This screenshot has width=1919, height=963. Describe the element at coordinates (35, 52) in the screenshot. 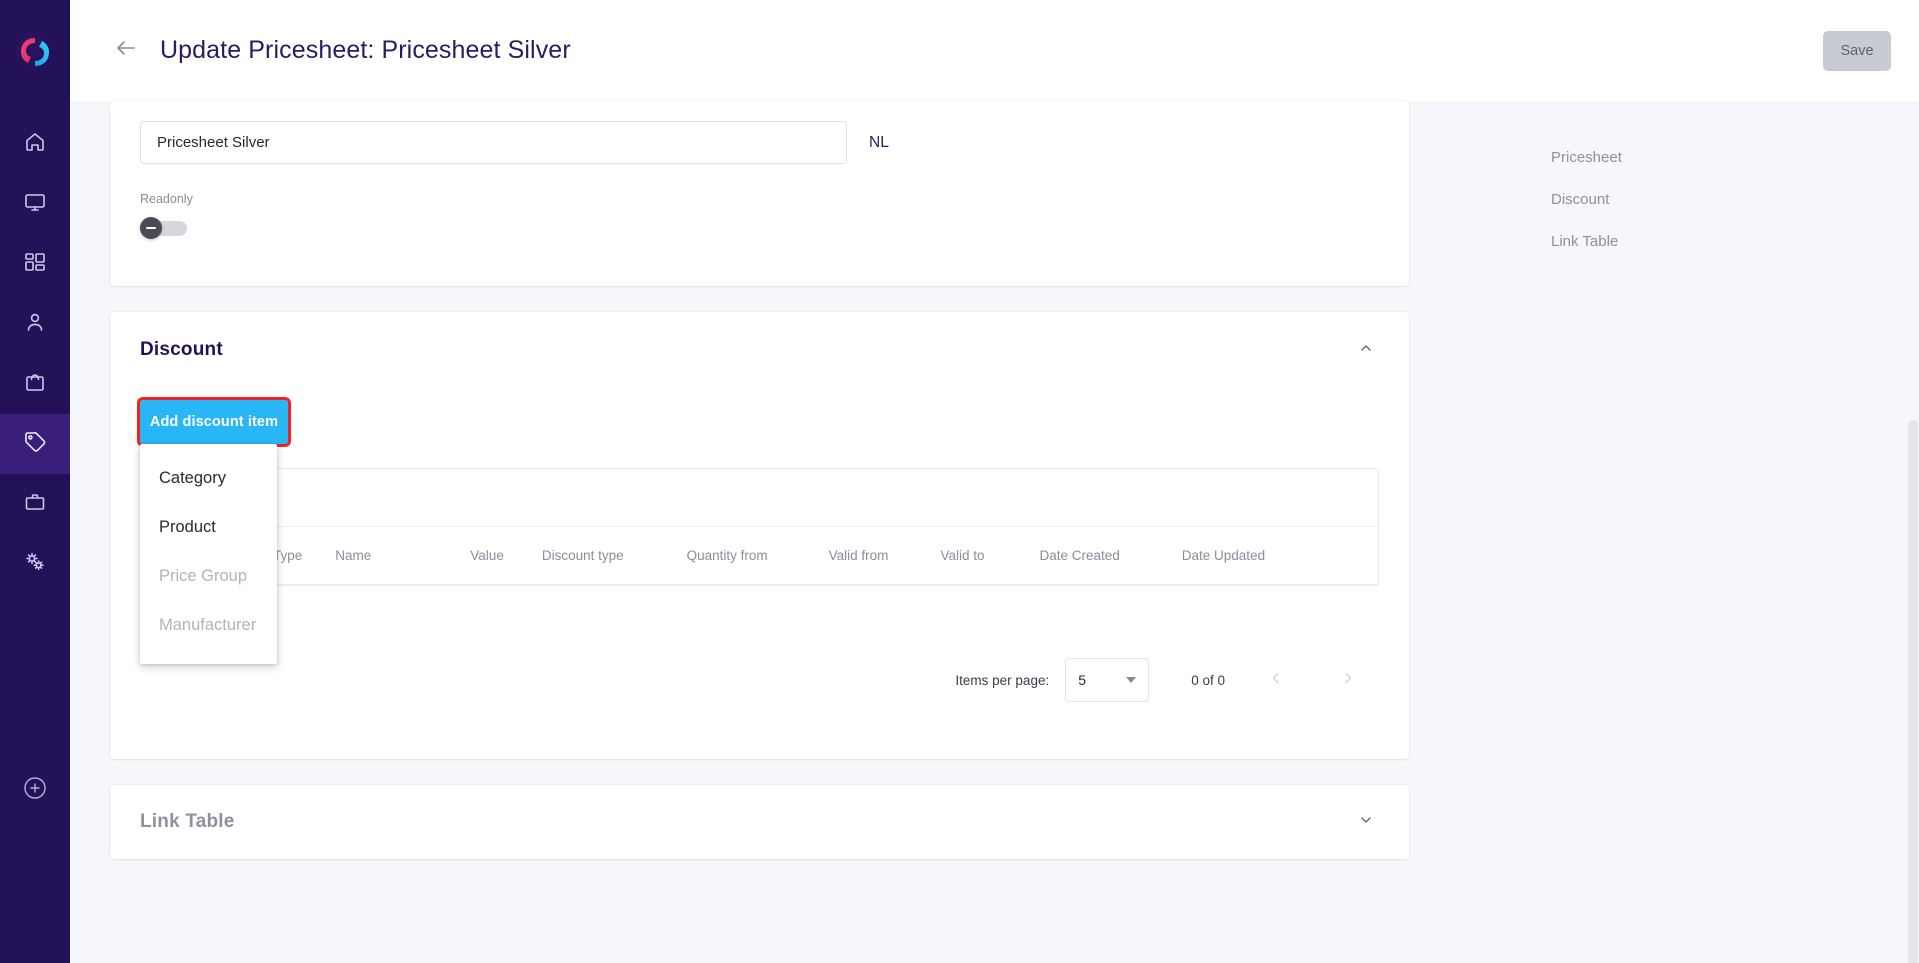

I see `app-logo` at that location.